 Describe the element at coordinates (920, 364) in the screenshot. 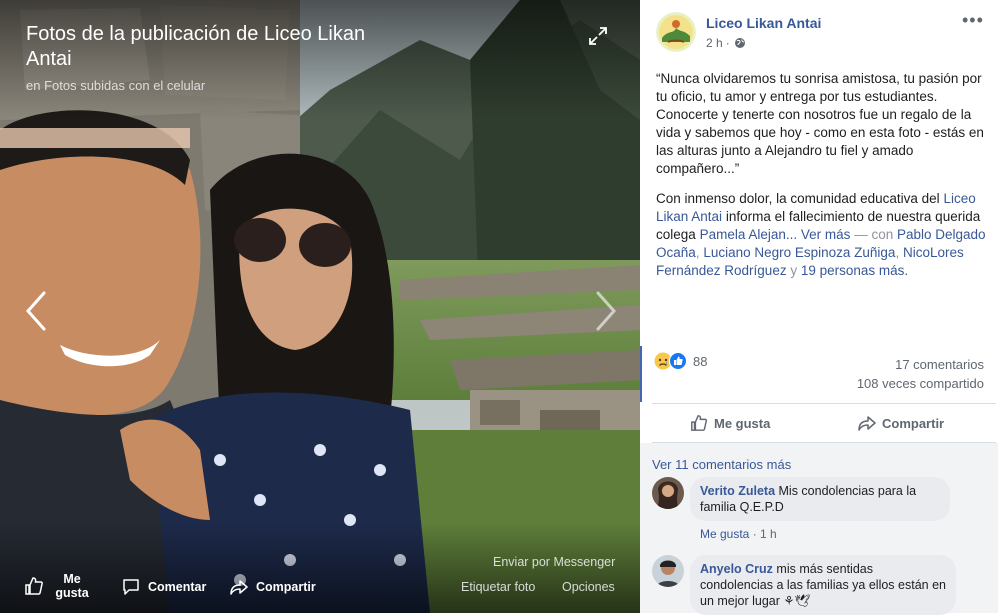

I see `comments-count: 17 comentarios` at that location.